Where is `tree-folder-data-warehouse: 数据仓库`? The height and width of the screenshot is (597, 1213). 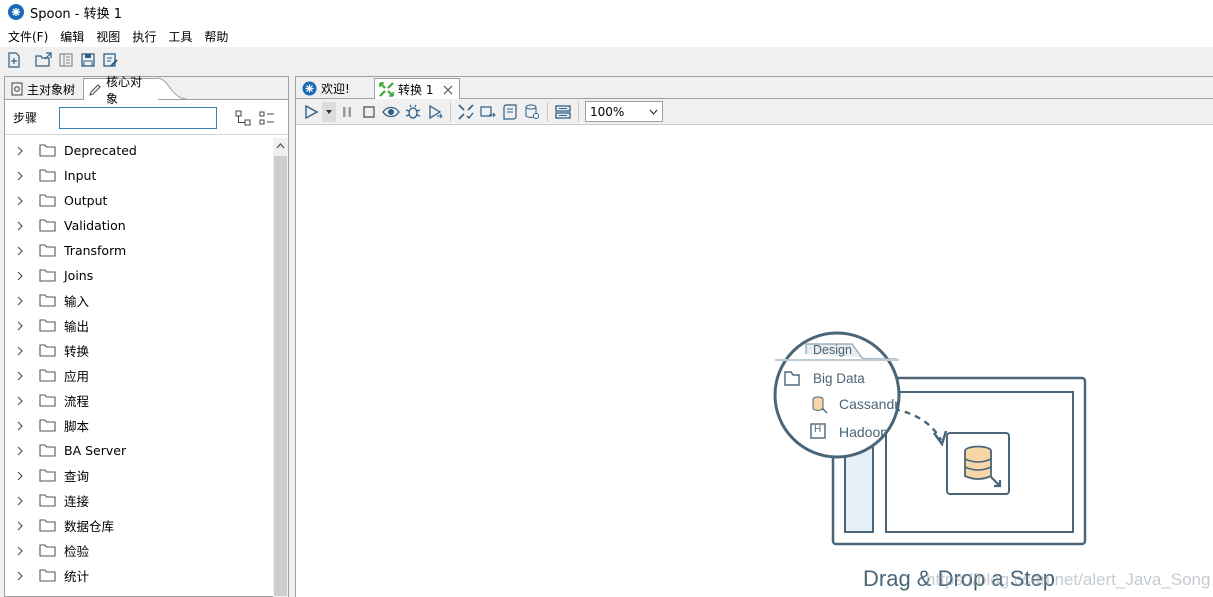
tree-folder-data-warehouse: 数据仓库 is located at coordinates (139, 525).